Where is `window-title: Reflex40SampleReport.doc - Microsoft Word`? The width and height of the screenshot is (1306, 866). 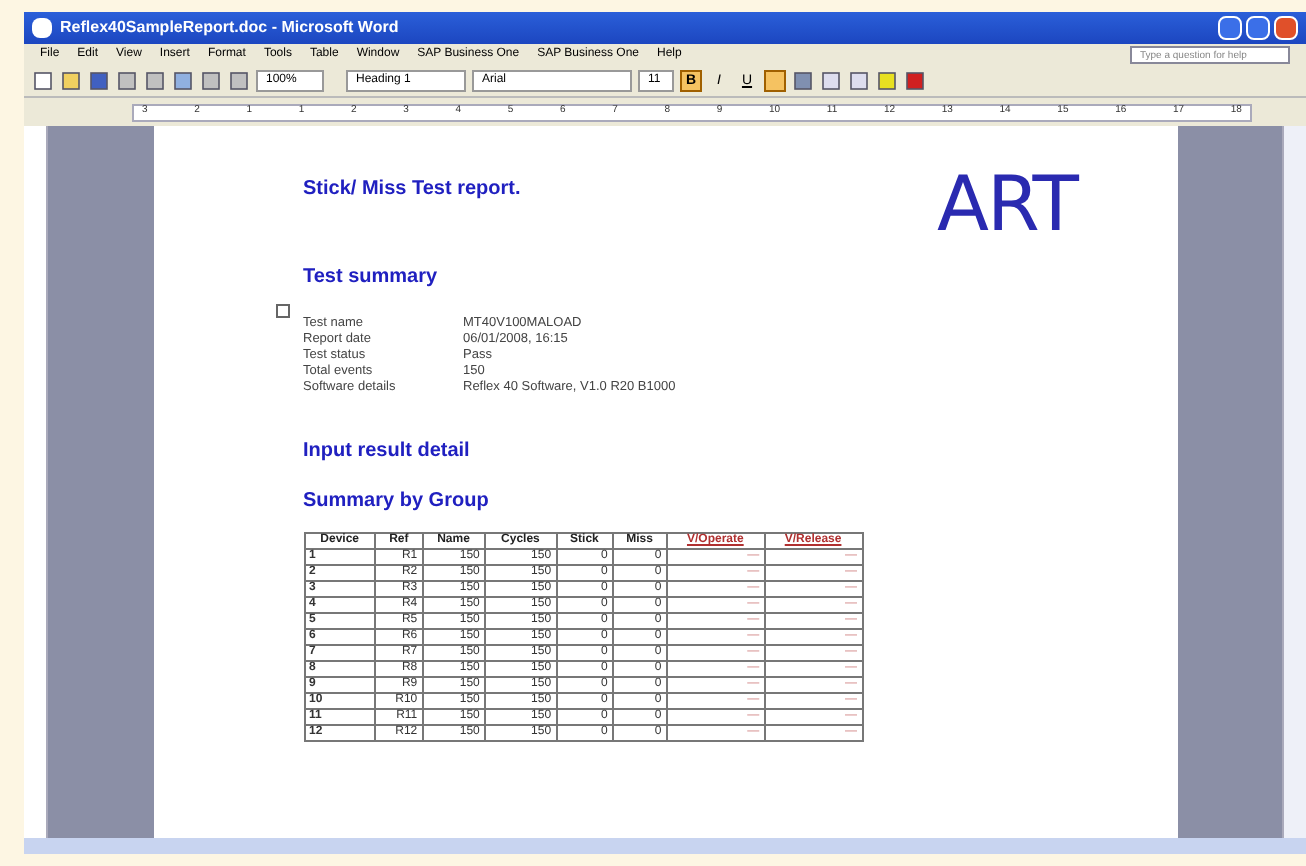
window-title: Reflex40SampleReport.doc - Microsoft Word is located at coordinates (229, 28).